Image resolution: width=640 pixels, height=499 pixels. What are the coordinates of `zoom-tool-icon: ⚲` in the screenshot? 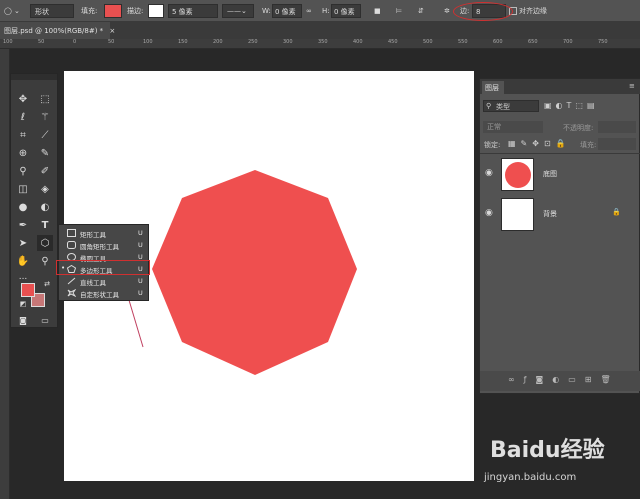 It's located at (45, 261).